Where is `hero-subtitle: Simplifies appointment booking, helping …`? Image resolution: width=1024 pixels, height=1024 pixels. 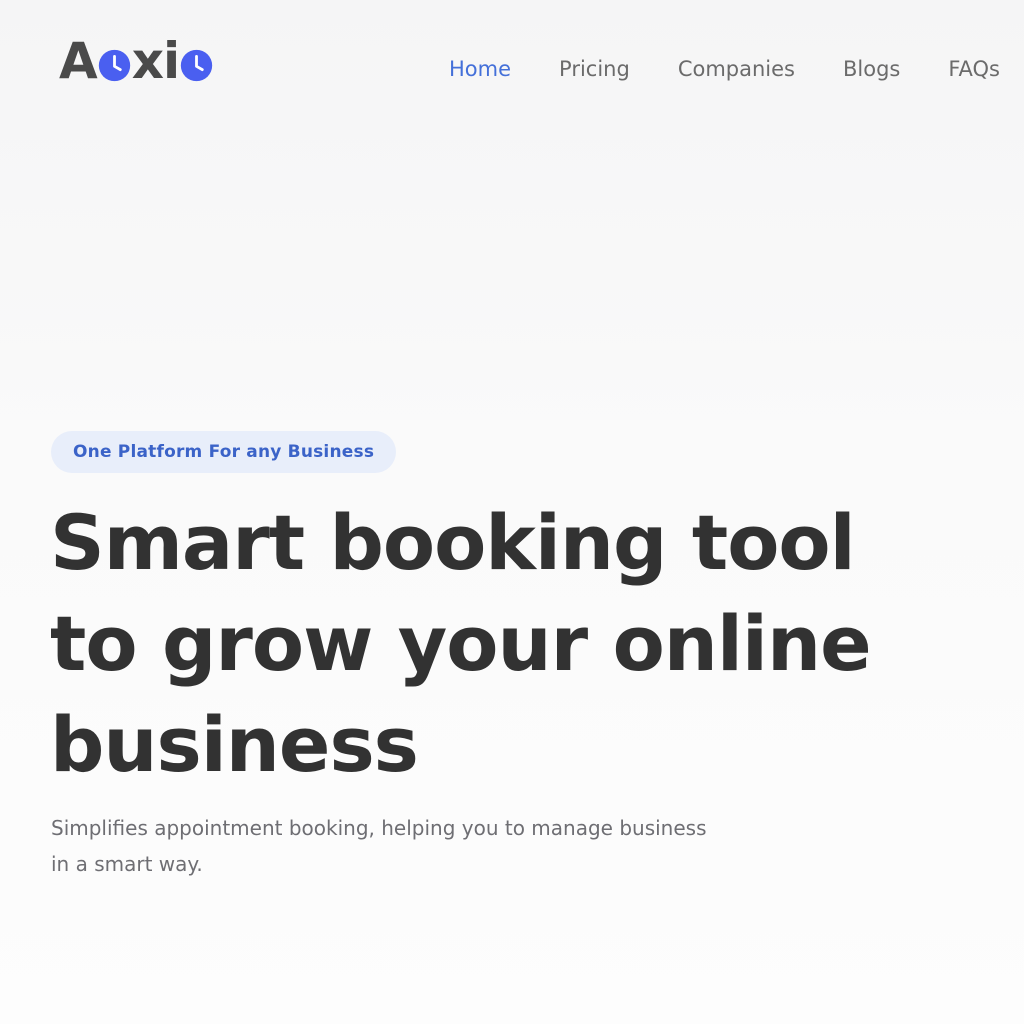
hero-subtitle: Simplifies appointment booking, helping … is located at coordinates (421, 846).